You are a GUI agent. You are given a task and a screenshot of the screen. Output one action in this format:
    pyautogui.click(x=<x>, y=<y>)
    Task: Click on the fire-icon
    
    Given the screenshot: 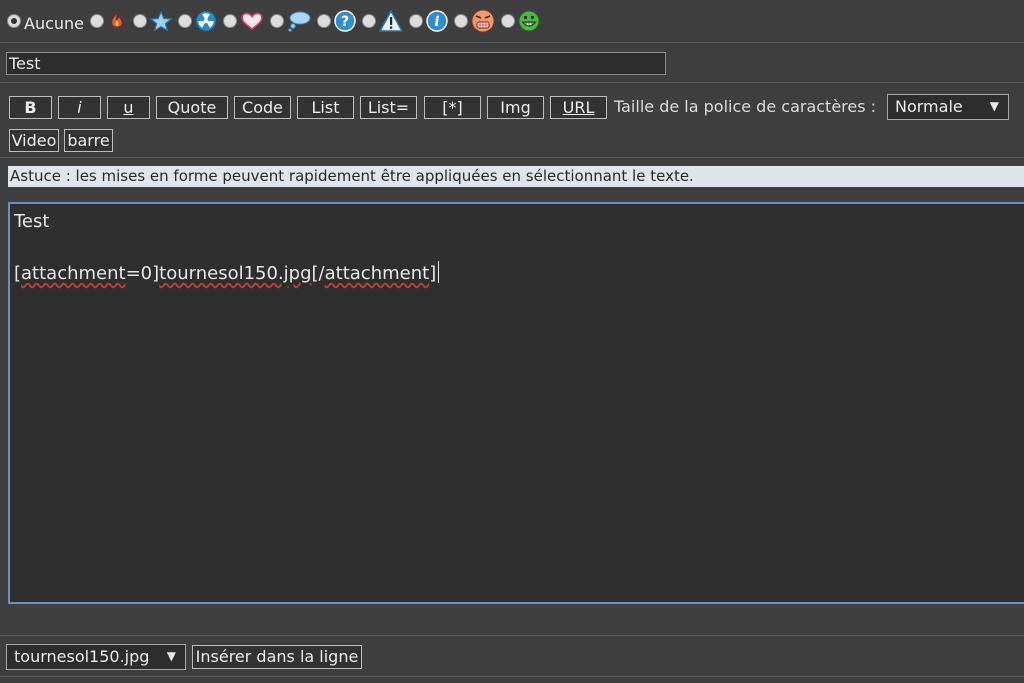 What is the action you would take?
    pyautogui.click(x=117, y=21)
    